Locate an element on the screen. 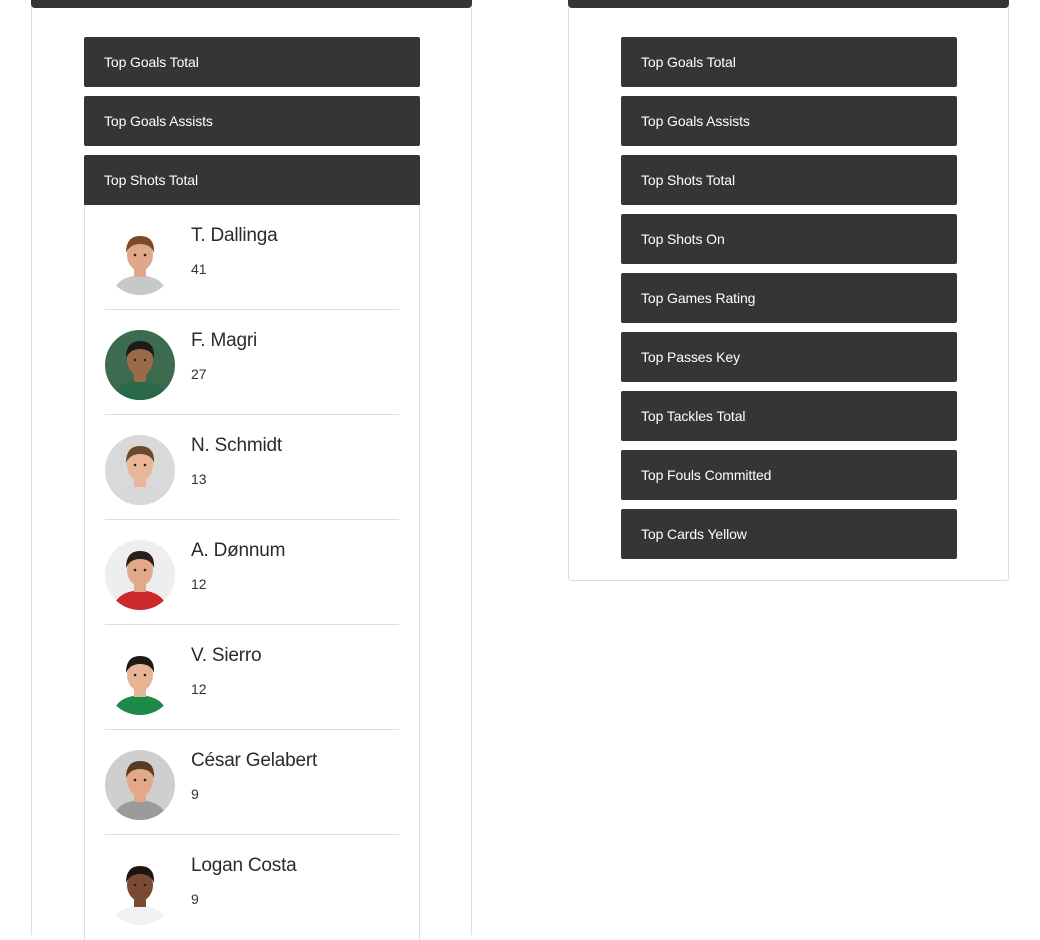 The height and width of the screenshot is (940, 1040). player-name: César Gelabert is located at coordinates (254, 761).